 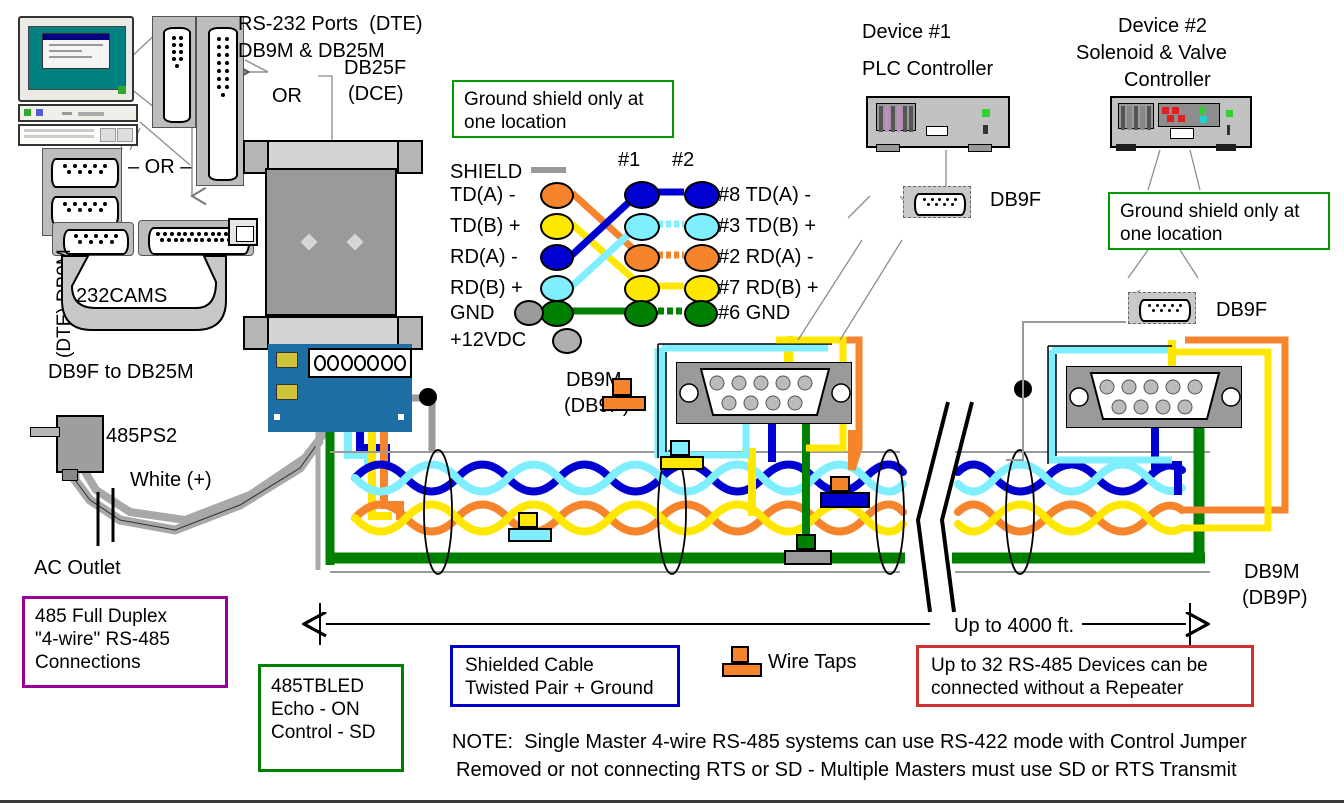 What do you see at coordinates (764, 393) in the screenshot?
I see `db9m-connector-center` at bounding box center [764, 393].